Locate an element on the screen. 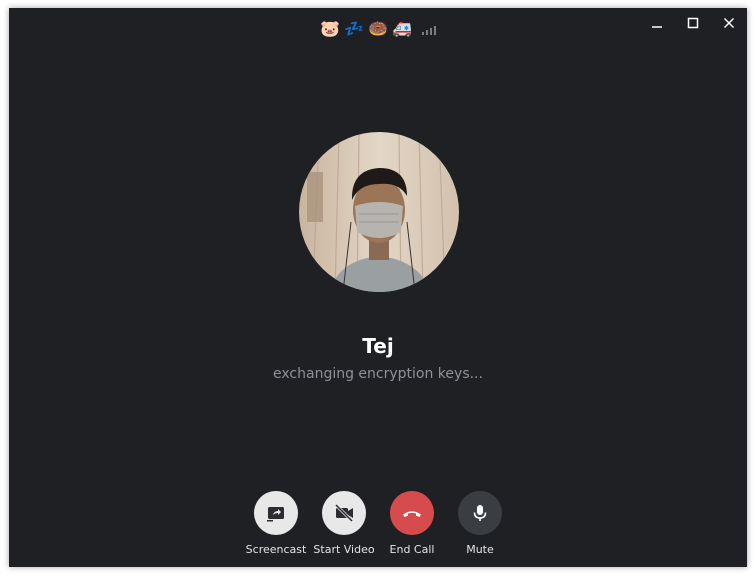 The height and width of the screenshot is (576, 756). end-call-icon is located at coordinates (412, 514).